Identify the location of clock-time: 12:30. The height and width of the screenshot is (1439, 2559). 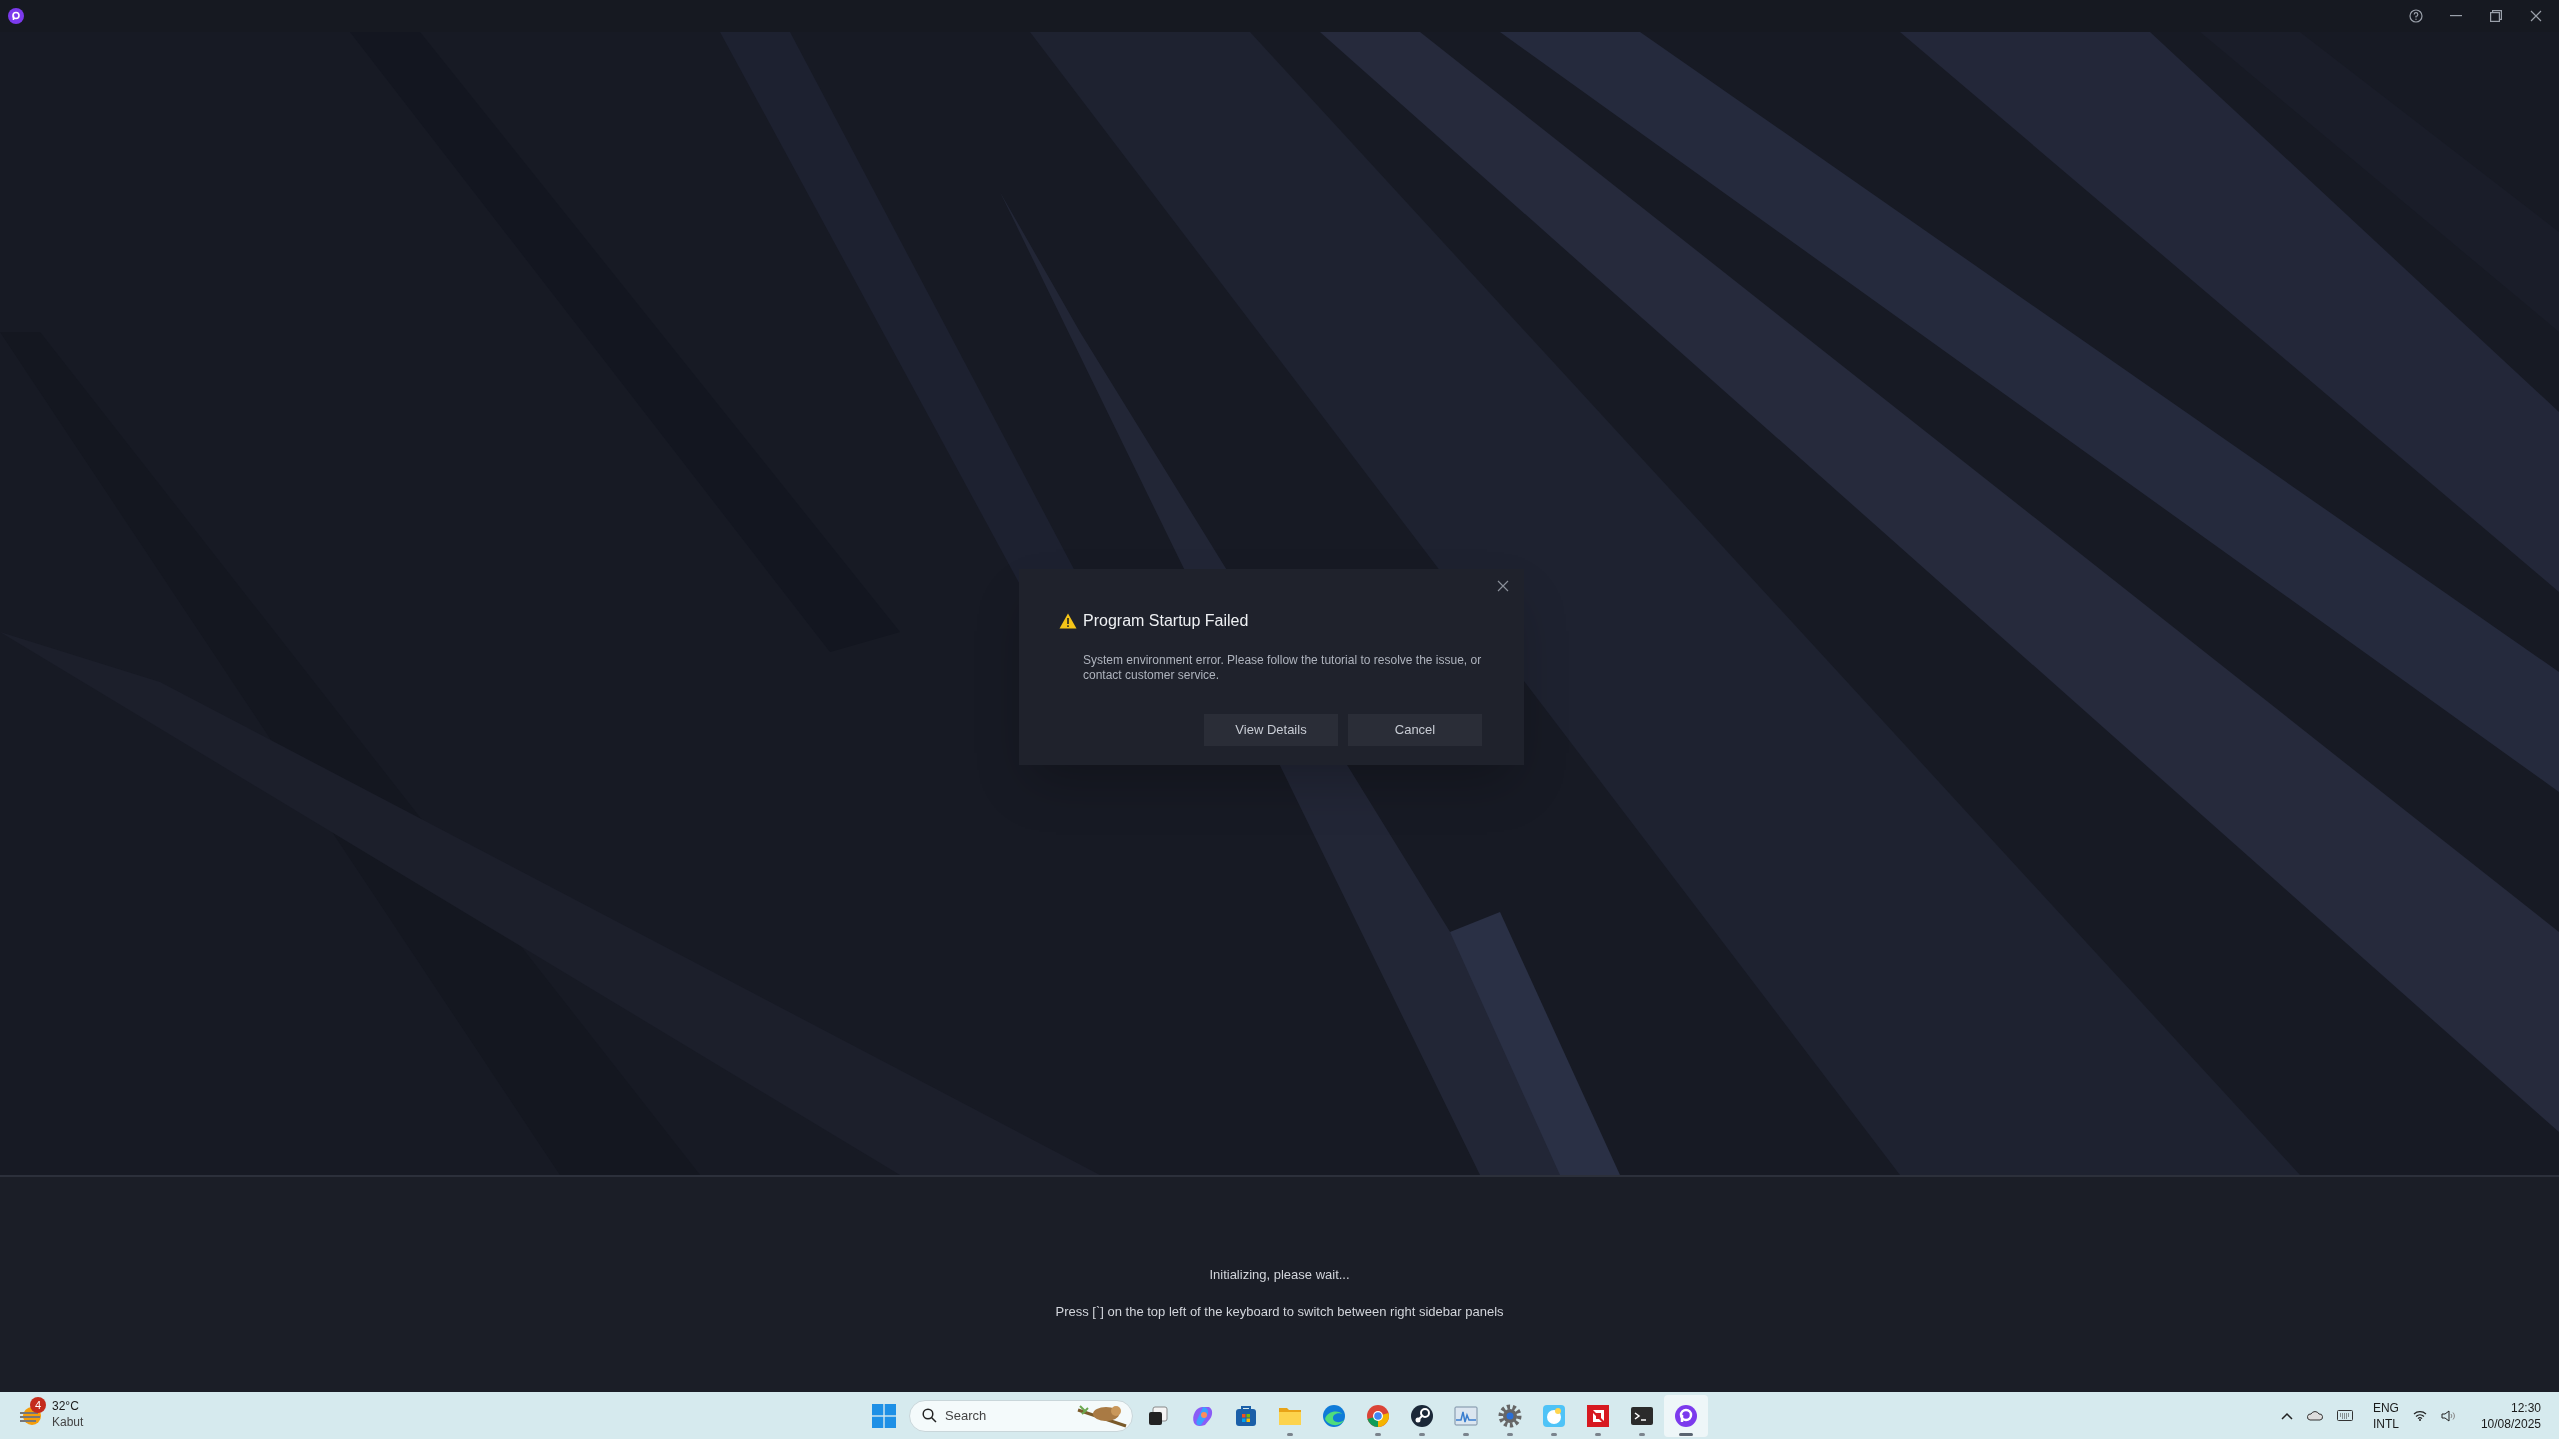
(2525, 1407).